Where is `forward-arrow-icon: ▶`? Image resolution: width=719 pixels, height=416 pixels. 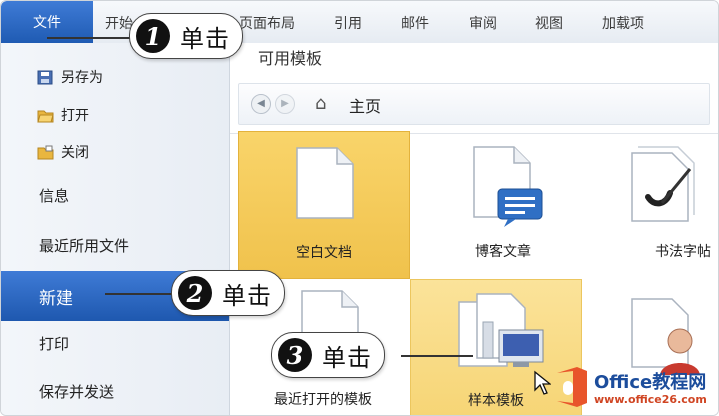 forward-arrow-icon: ▶ is located at coordinates (285, 104).